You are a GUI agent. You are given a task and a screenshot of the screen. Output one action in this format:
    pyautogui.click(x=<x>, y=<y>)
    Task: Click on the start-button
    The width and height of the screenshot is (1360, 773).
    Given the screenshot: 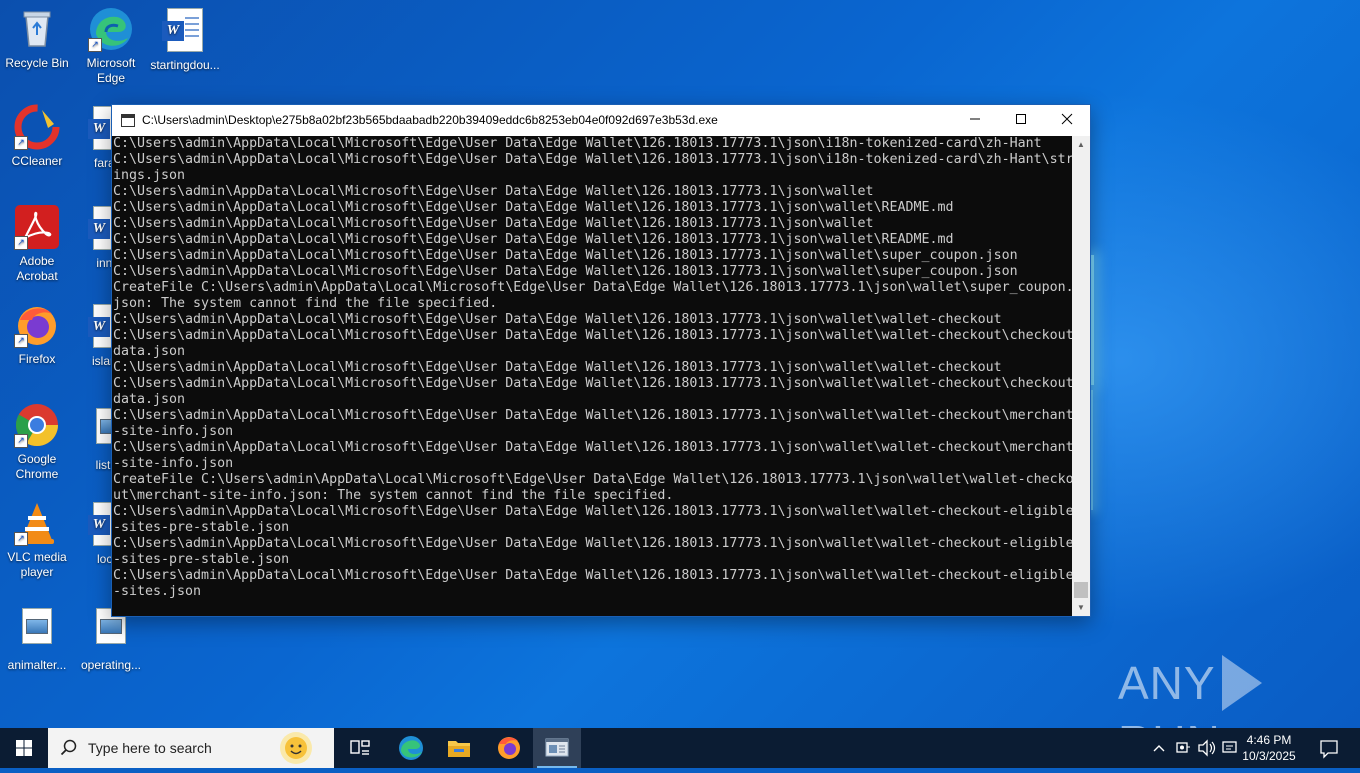 What is the action you would take?
    pyautogui.click(x=24, y=748)
    